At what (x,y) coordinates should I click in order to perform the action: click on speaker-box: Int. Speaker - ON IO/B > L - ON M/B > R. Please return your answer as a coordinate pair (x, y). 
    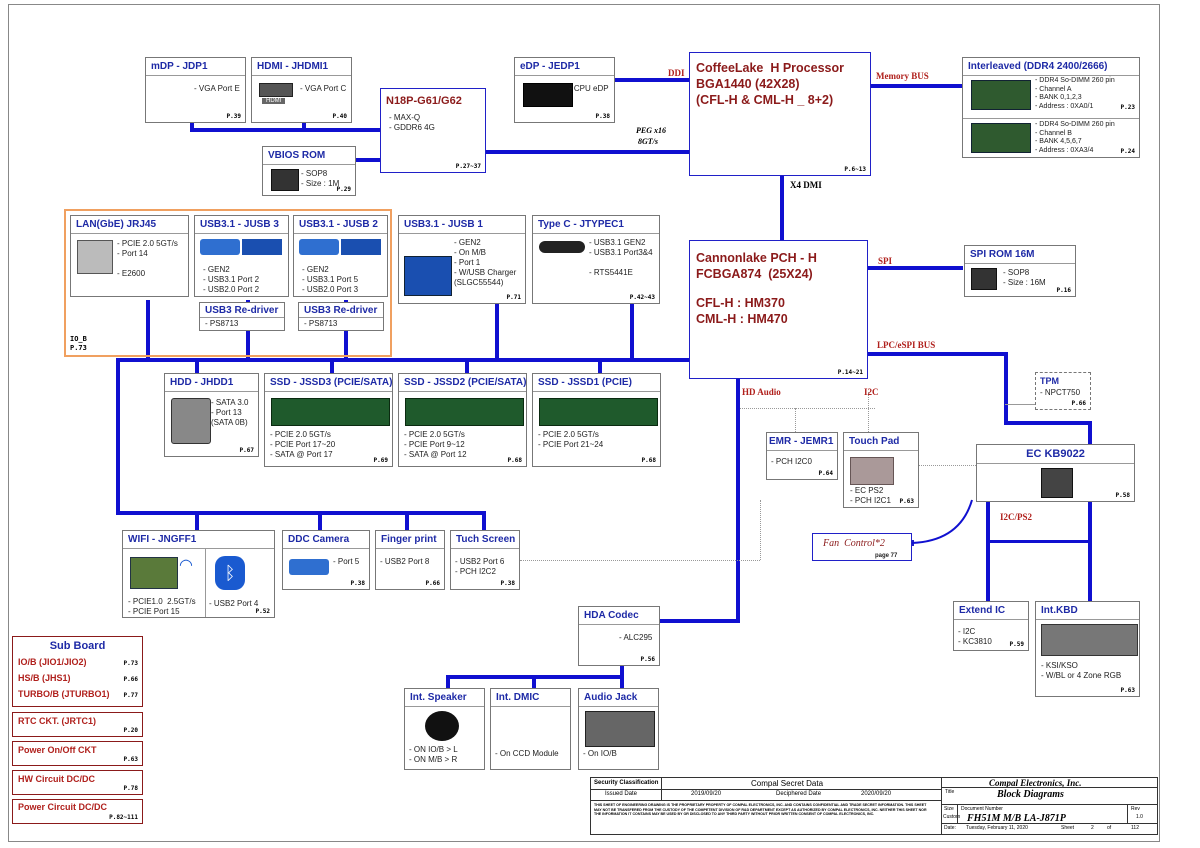
    Looking at the image, I should click on (444, 729).